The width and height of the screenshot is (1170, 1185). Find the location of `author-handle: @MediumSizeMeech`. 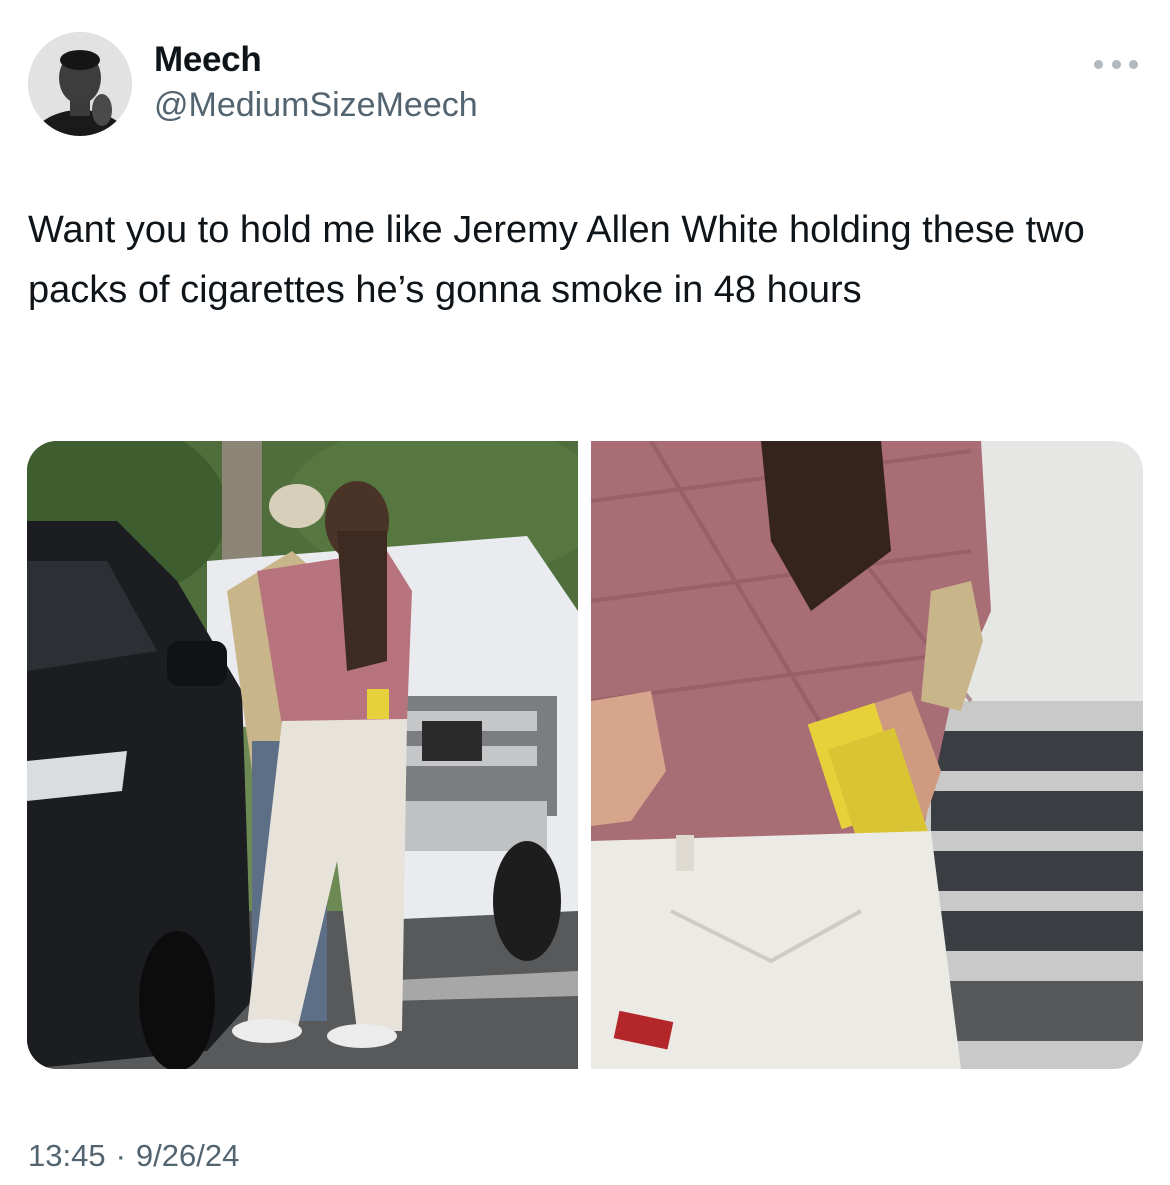

author-handle: @MediumSizeMeech is located at coordinates (316, 105).